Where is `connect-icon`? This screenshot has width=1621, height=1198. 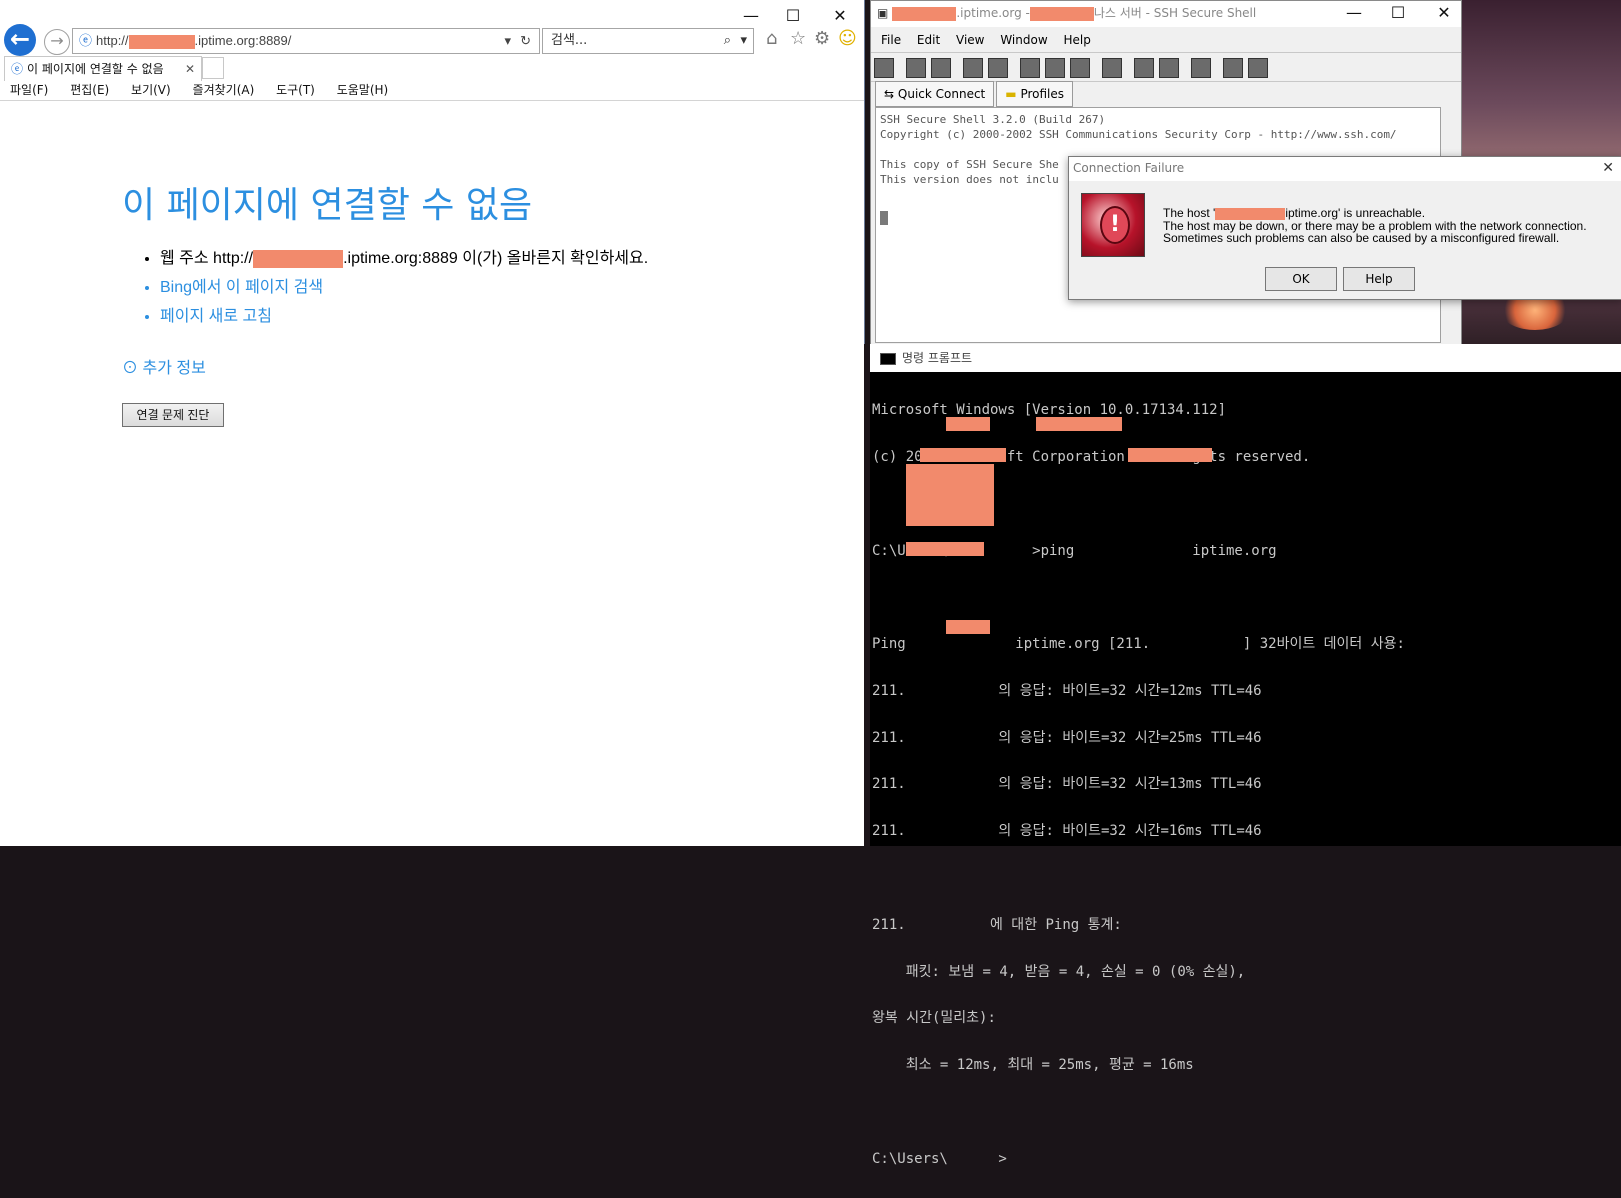
connect-icon is located at coordinates (973, 68).